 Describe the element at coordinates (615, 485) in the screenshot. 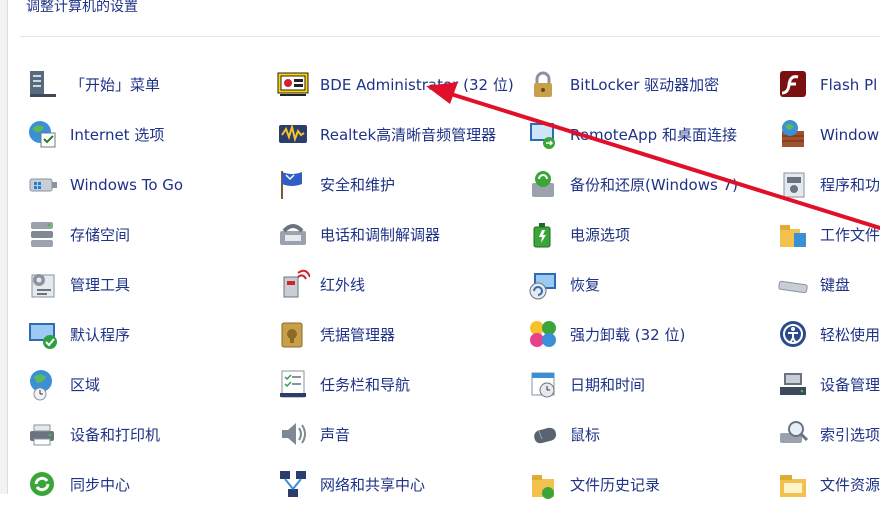

I see `control-panel-item-label: 文件历史记录` at that location.